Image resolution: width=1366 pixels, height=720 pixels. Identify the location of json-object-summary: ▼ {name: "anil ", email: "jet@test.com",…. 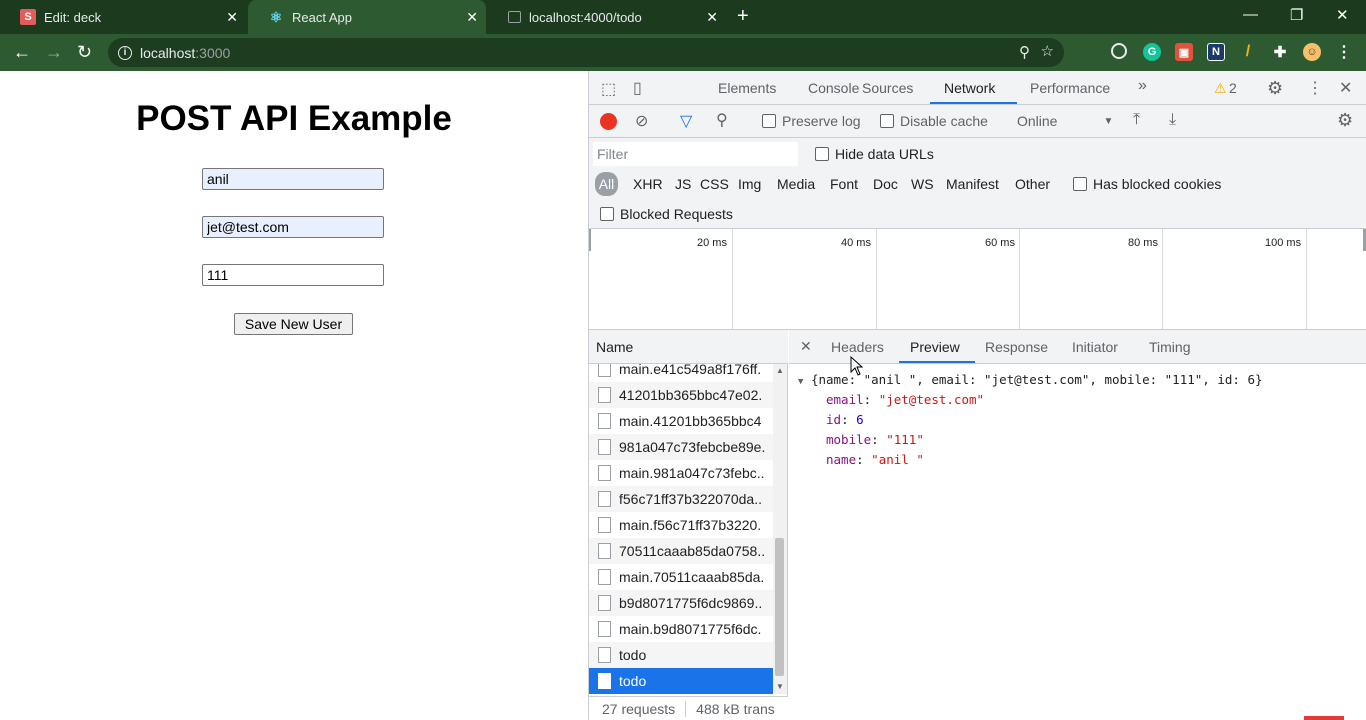
(1030, 379).